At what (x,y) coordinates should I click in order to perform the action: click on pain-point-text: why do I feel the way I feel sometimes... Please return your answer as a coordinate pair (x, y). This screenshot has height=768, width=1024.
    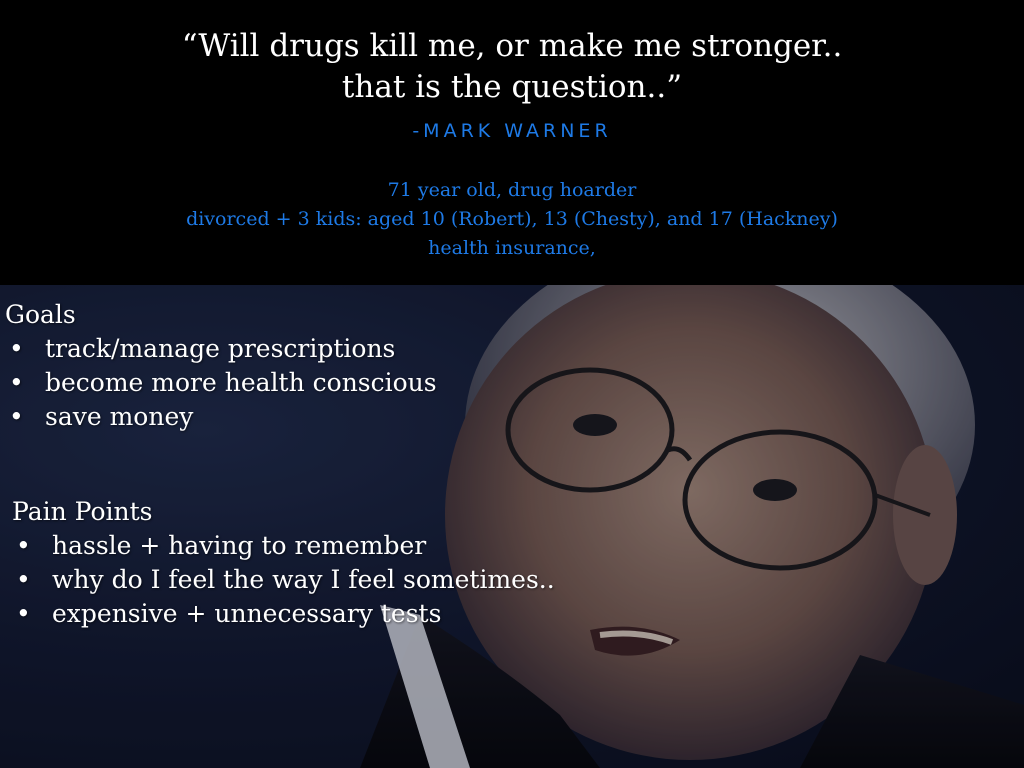
    Looking at the image, I should click on (303, 579).